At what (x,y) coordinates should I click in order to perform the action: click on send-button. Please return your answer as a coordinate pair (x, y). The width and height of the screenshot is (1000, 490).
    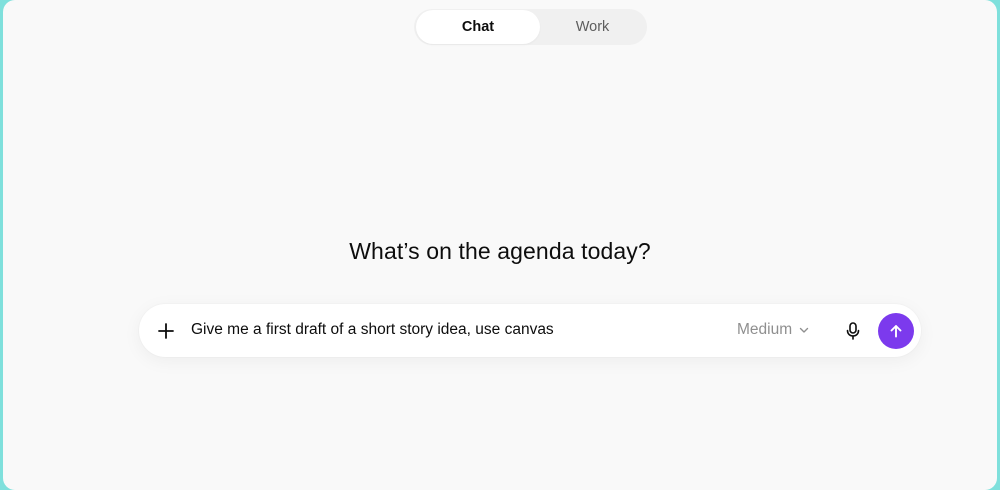
    Looking at the image, I should click on (896, 331).